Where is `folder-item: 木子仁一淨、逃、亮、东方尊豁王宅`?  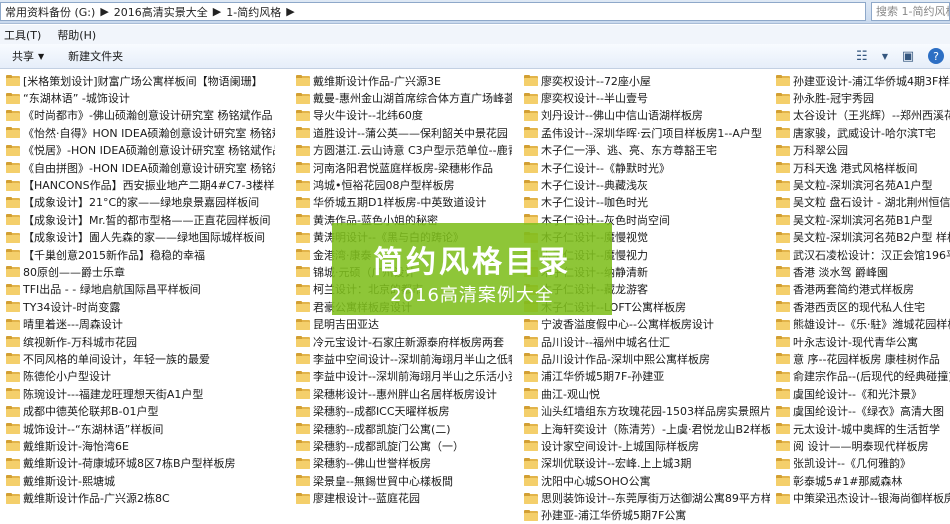
folder-item: 木子仁一淨、逃、亮、东方尊豁王宅 is located at coordinates (644, 150).